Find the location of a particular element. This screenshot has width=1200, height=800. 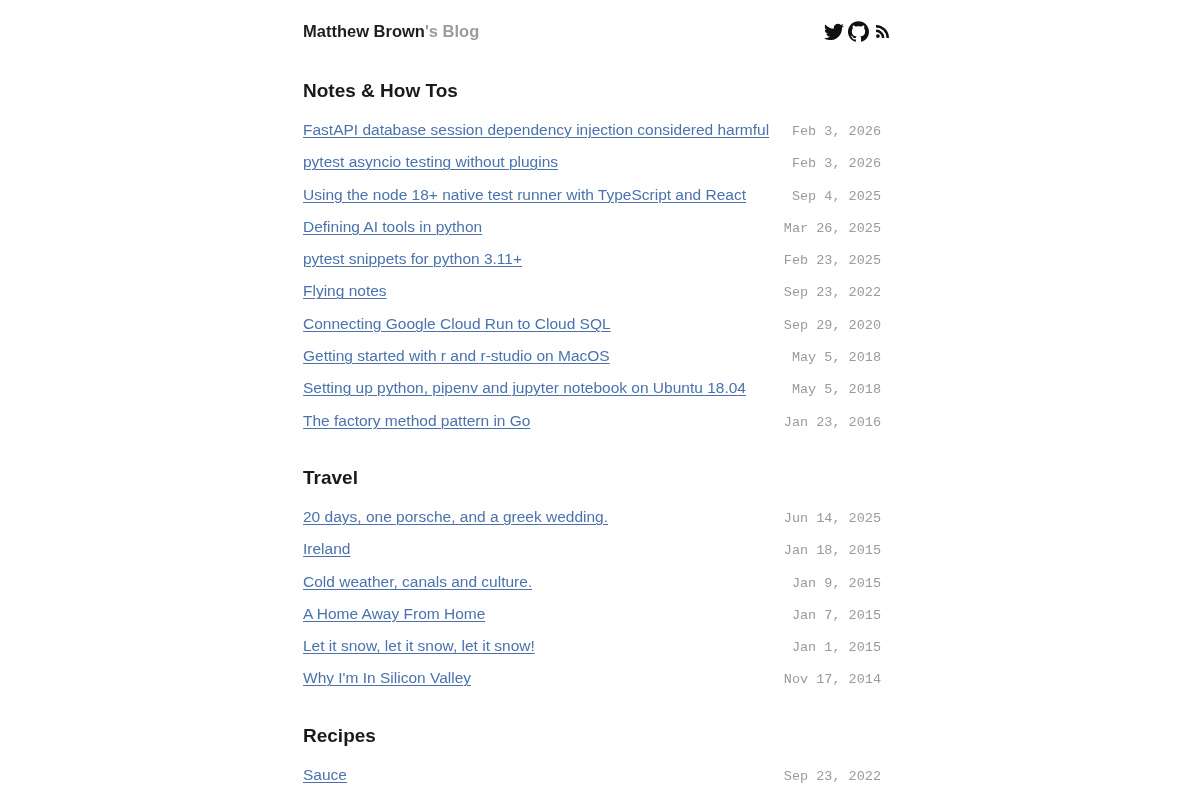

post-link: Flying notes is located at coordinates (345, 291).